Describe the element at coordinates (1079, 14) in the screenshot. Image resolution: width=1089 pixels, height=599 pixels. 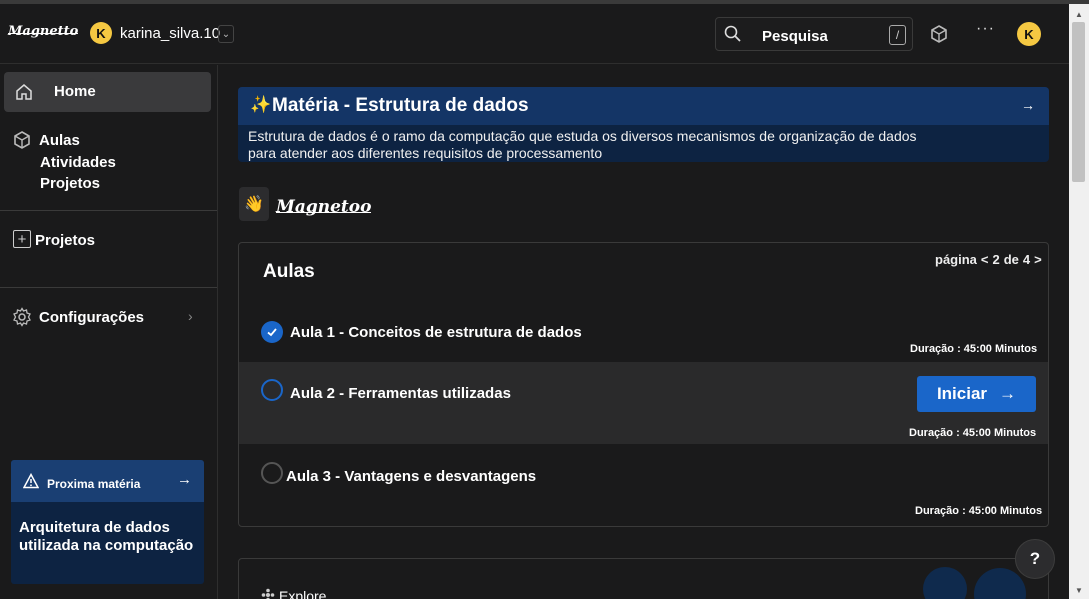
I see `scroll-up-icon: ▲` at that location.